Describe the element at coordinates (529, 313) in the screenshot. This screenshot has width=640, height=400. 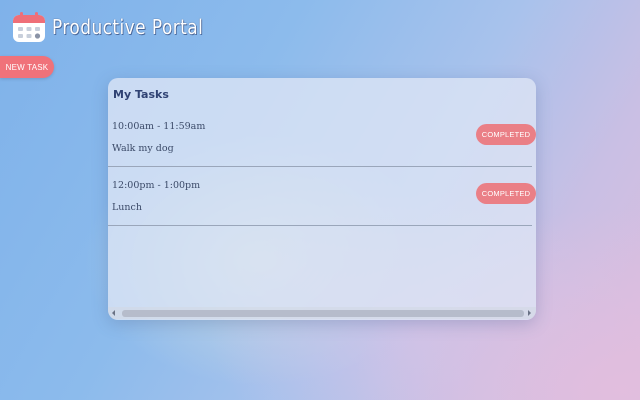
I see `scroll-right-arrow-icon` at that location.